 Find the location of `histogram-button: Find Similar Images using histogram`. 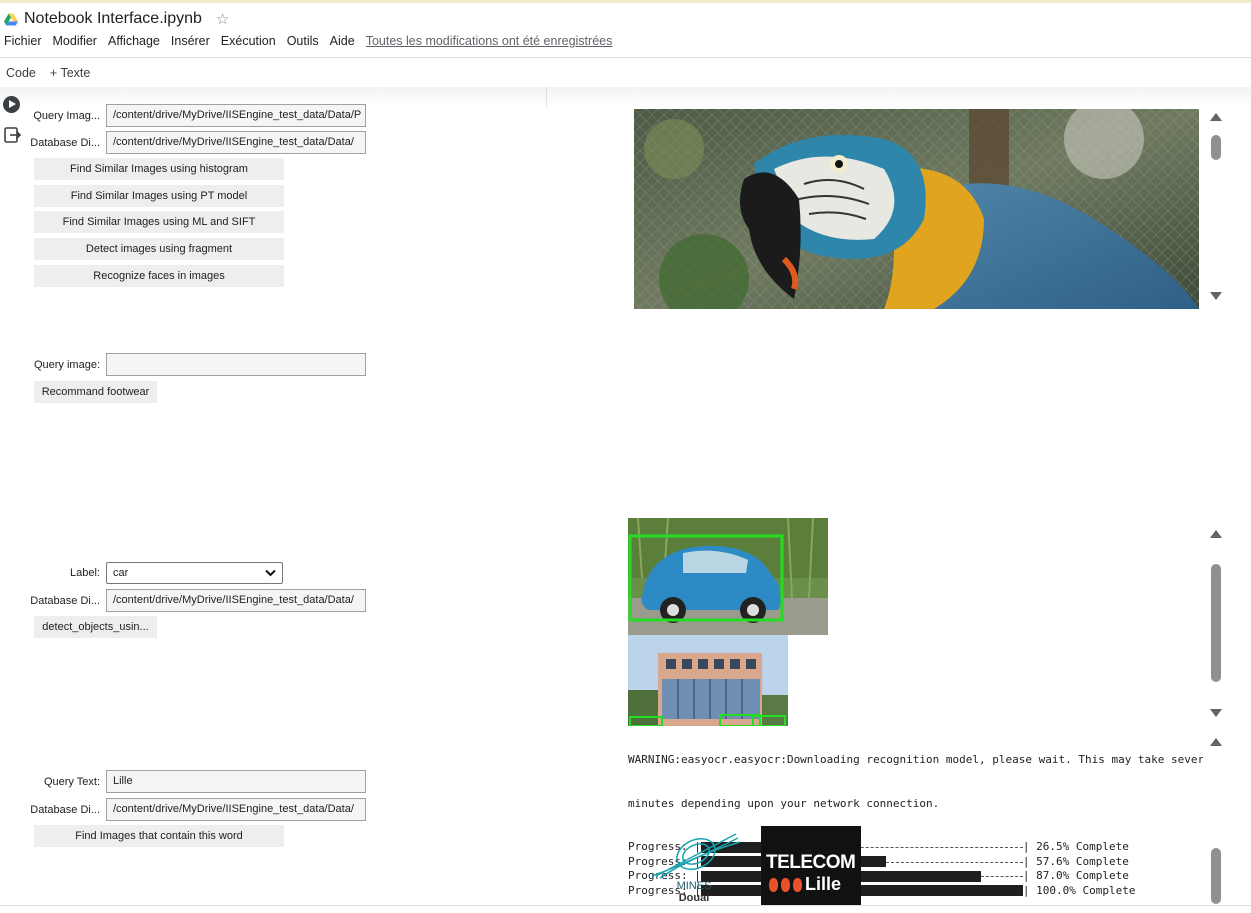

histogram-button: Find Similar Images using histogram is located at coordinates (159, 169).